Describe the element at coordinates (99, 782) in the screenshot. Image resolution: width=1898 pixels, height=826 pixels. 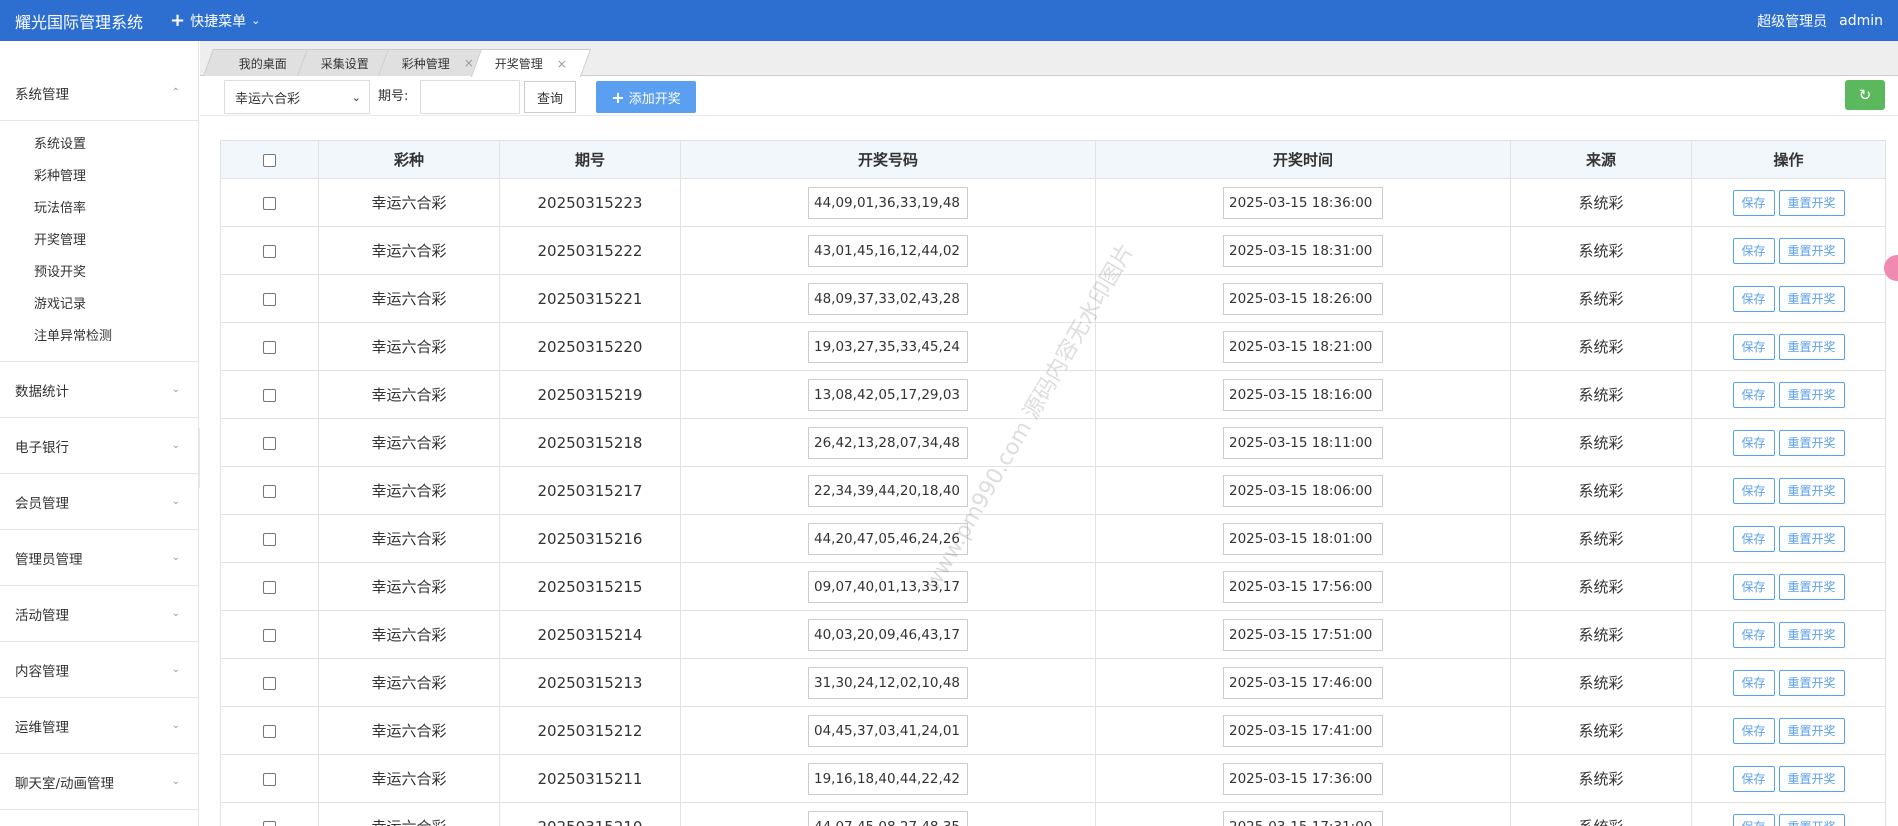
I see `sidebar-group: 聊天室/动画管理 ⌄` at that location.